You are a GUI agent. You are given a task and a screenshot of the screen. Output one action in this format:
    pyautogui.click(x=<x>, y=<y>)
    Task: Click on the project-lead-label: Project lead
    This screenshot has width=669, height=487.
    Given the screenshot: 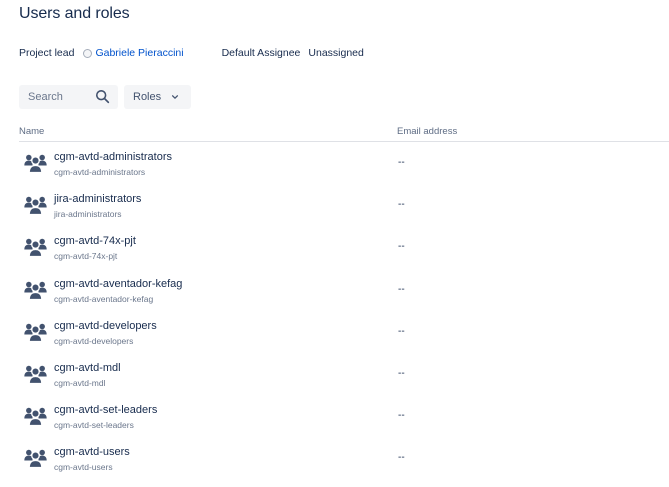 What is the action you would take?
    pyautogui.click(x=47, y=53)
    